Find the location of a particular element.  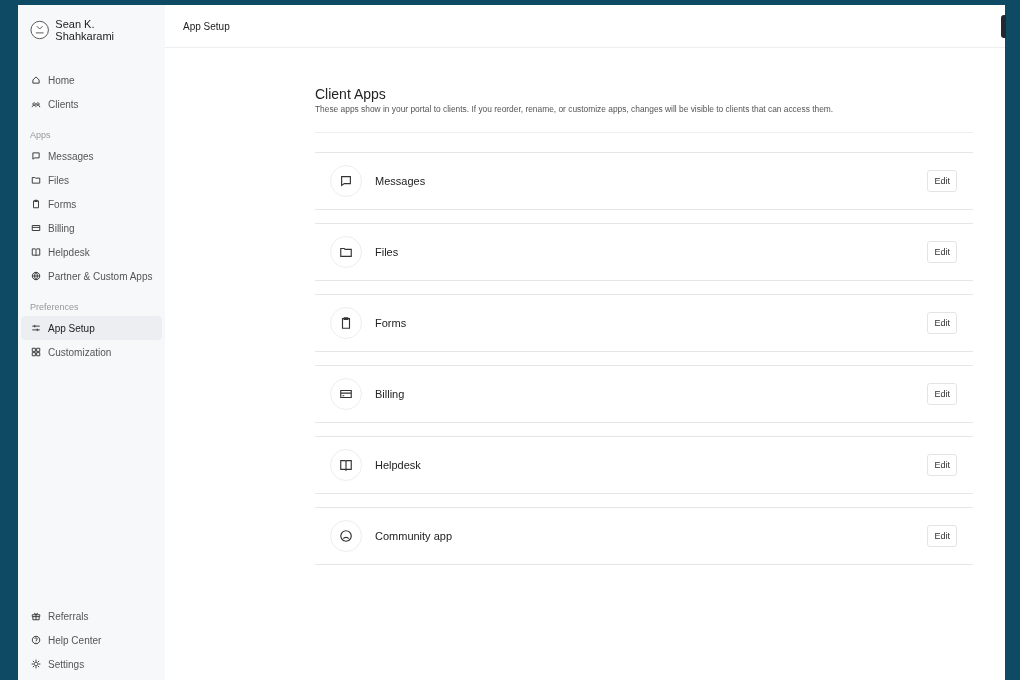

app-name: Files is located at coordinates (387, 252).